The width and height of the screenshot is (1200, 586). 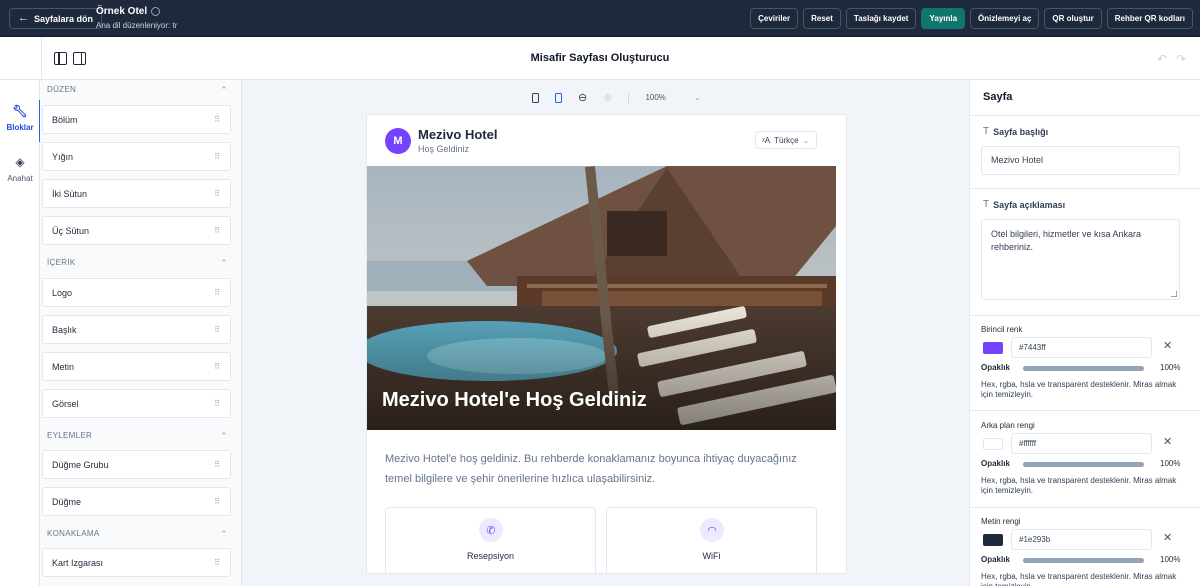 What do you see at coordinates (491, 530) in the screenshot?
I see `phone-icon: ✆` at bounding box center [491, 530].